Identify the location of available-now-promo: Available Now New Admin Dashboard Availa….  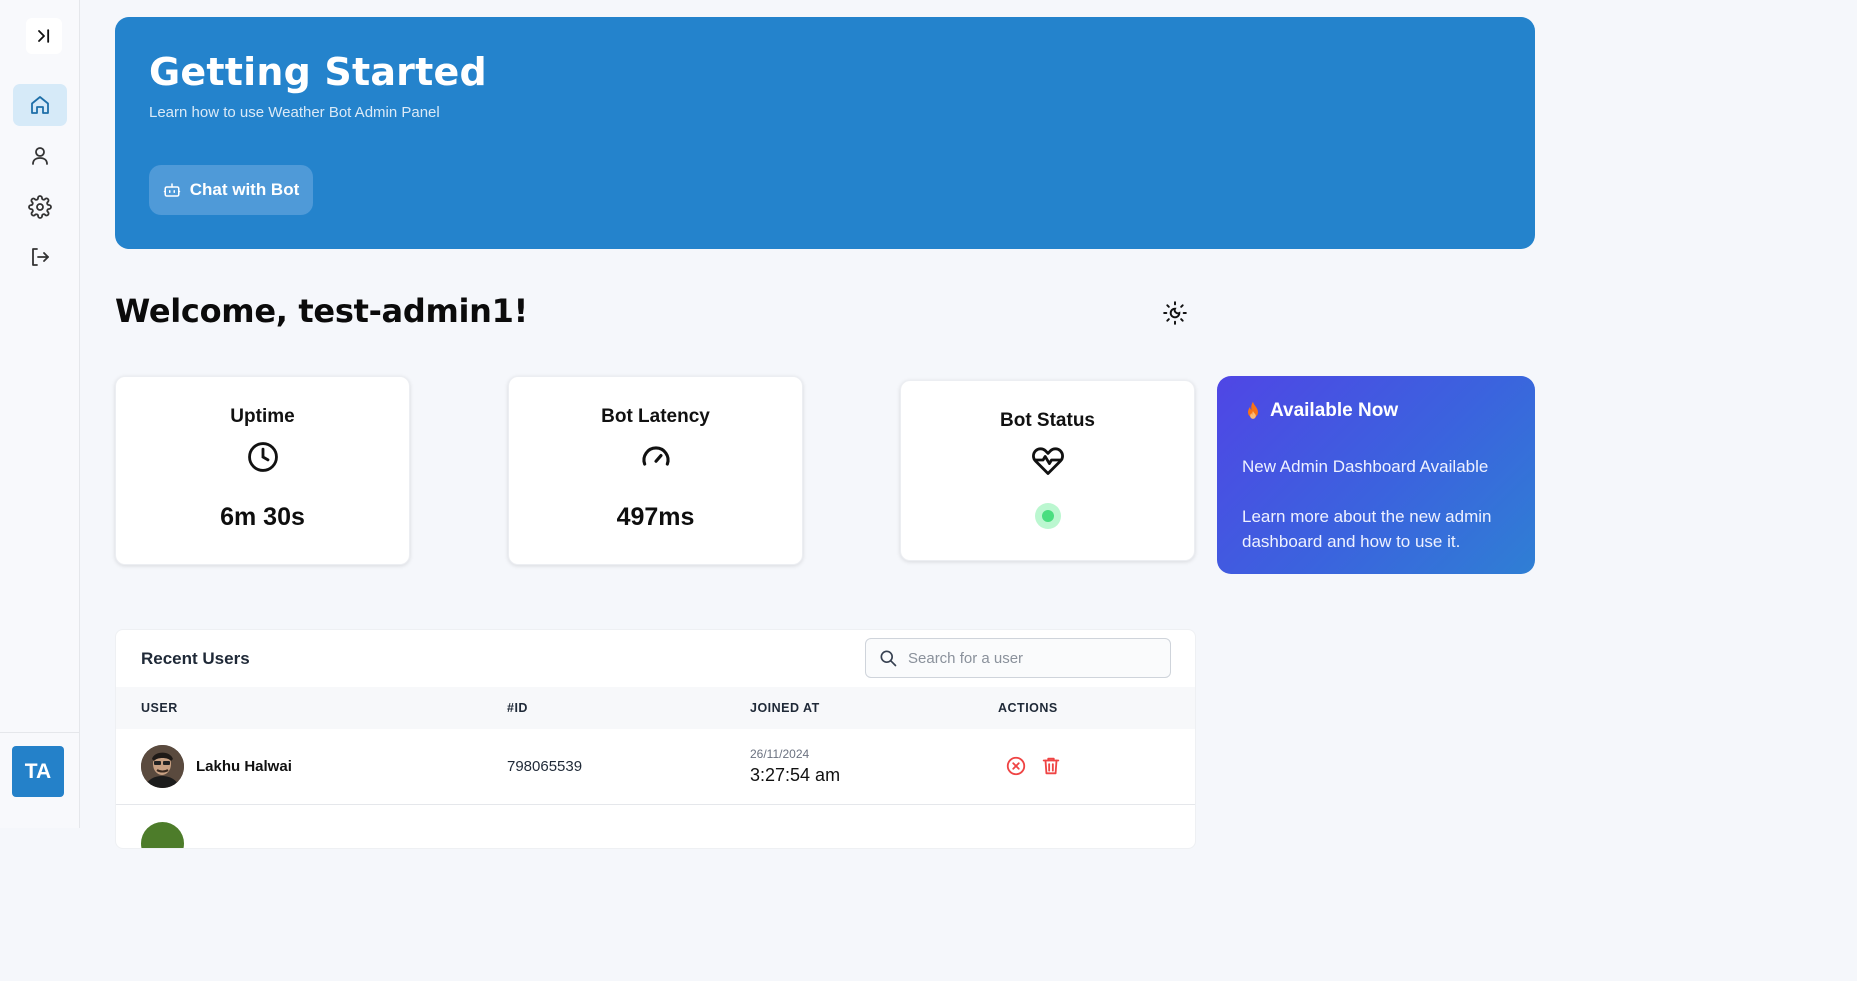
(1376, 475).